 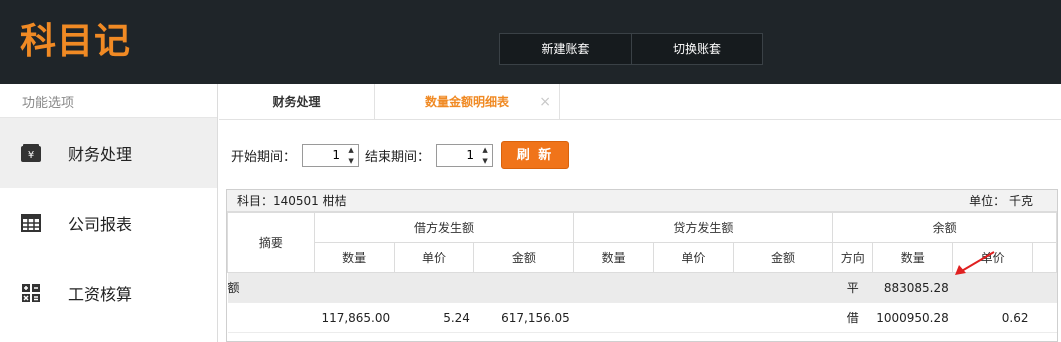 I want to click on col-summary: 摘要, so click(x=271, y=242).